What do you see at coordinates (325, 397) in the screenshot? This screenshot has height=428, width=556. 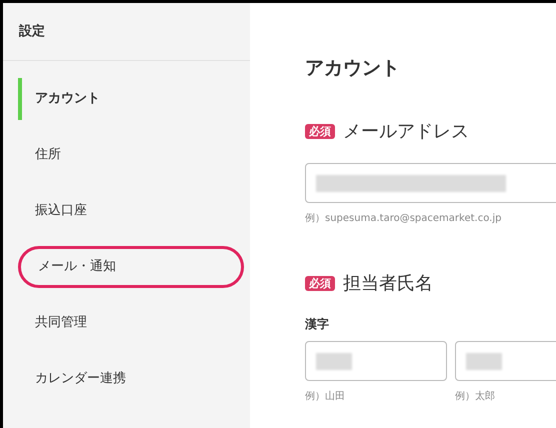 I see `hint-text: 例）山田` at bounding box center [325, 397].